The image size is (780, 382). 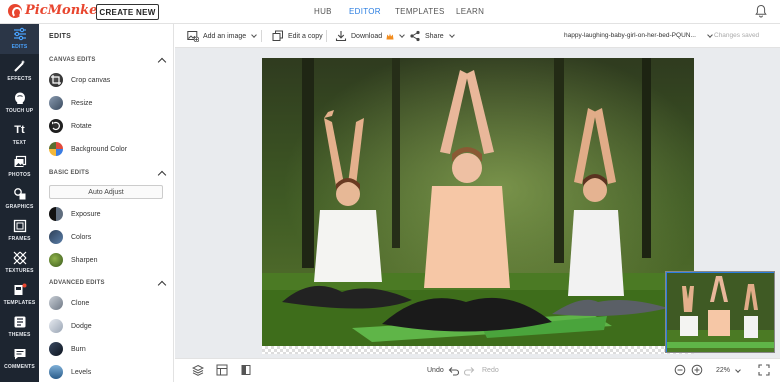 I want to click on rail-textures: TEXTURES, so click(x=19, y=263).